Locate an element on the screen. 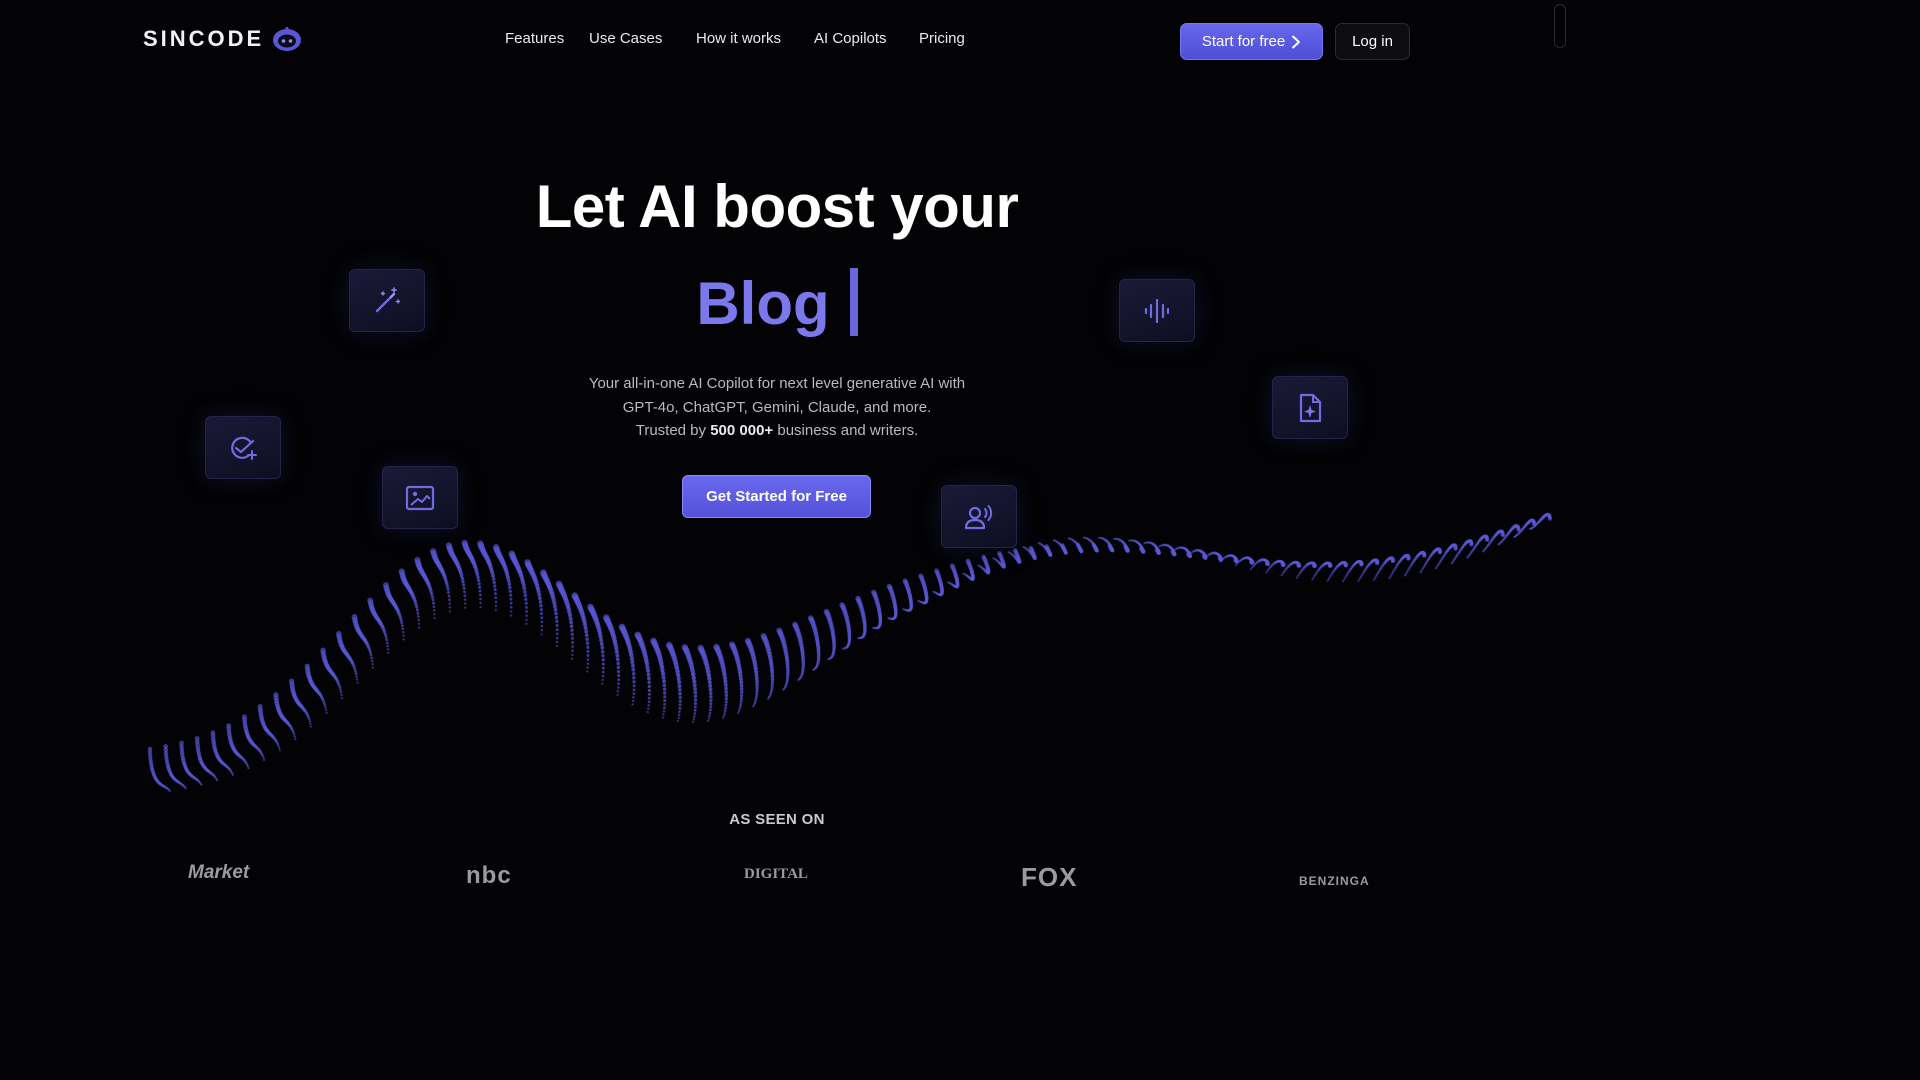  image-icon is located at coordinates (420, 497).